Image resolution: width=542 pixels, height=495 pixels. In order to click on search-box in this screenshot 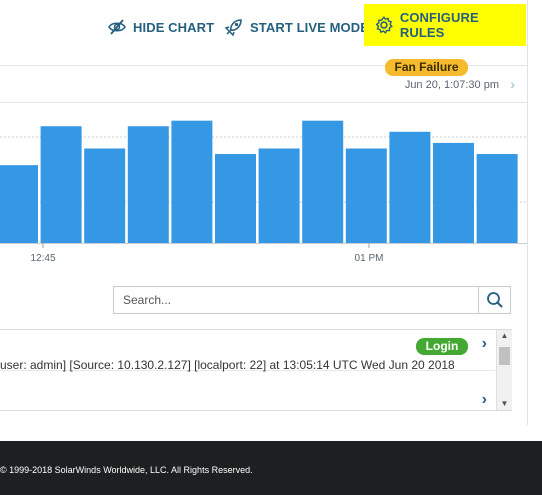, I will do `click(312, 300)`.